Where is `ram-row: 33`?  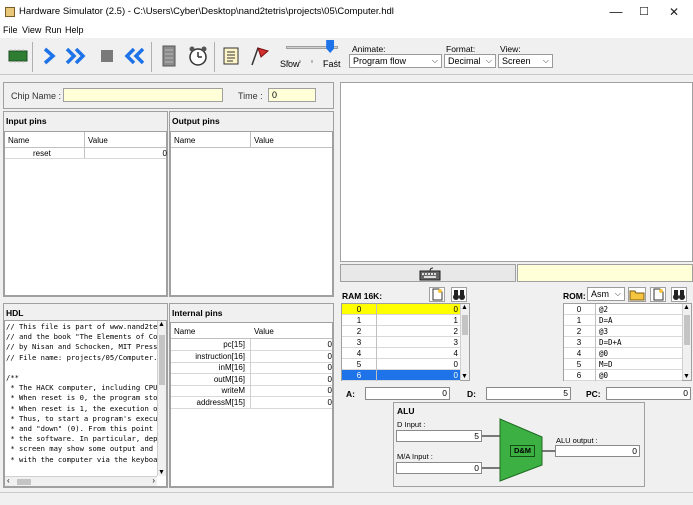 ram-row: 33 is located at coordinates (401, 342).